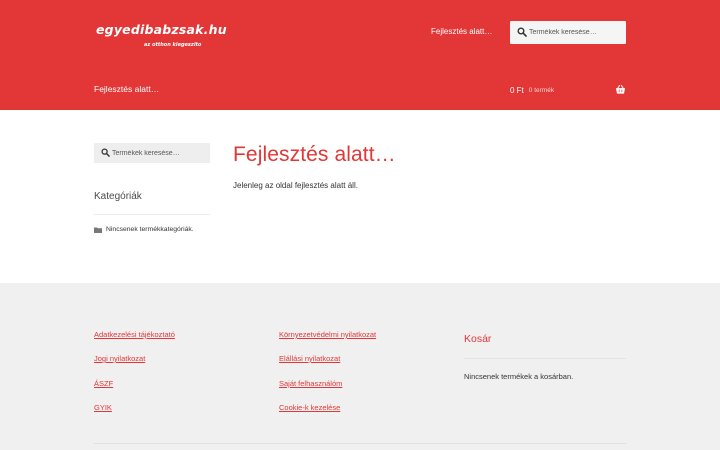  What do you see at coordinates (119, 358) in the screenshot?
I see `footer-link-legal: Jogi nyilatkozat` at bounding box center [119, 358].